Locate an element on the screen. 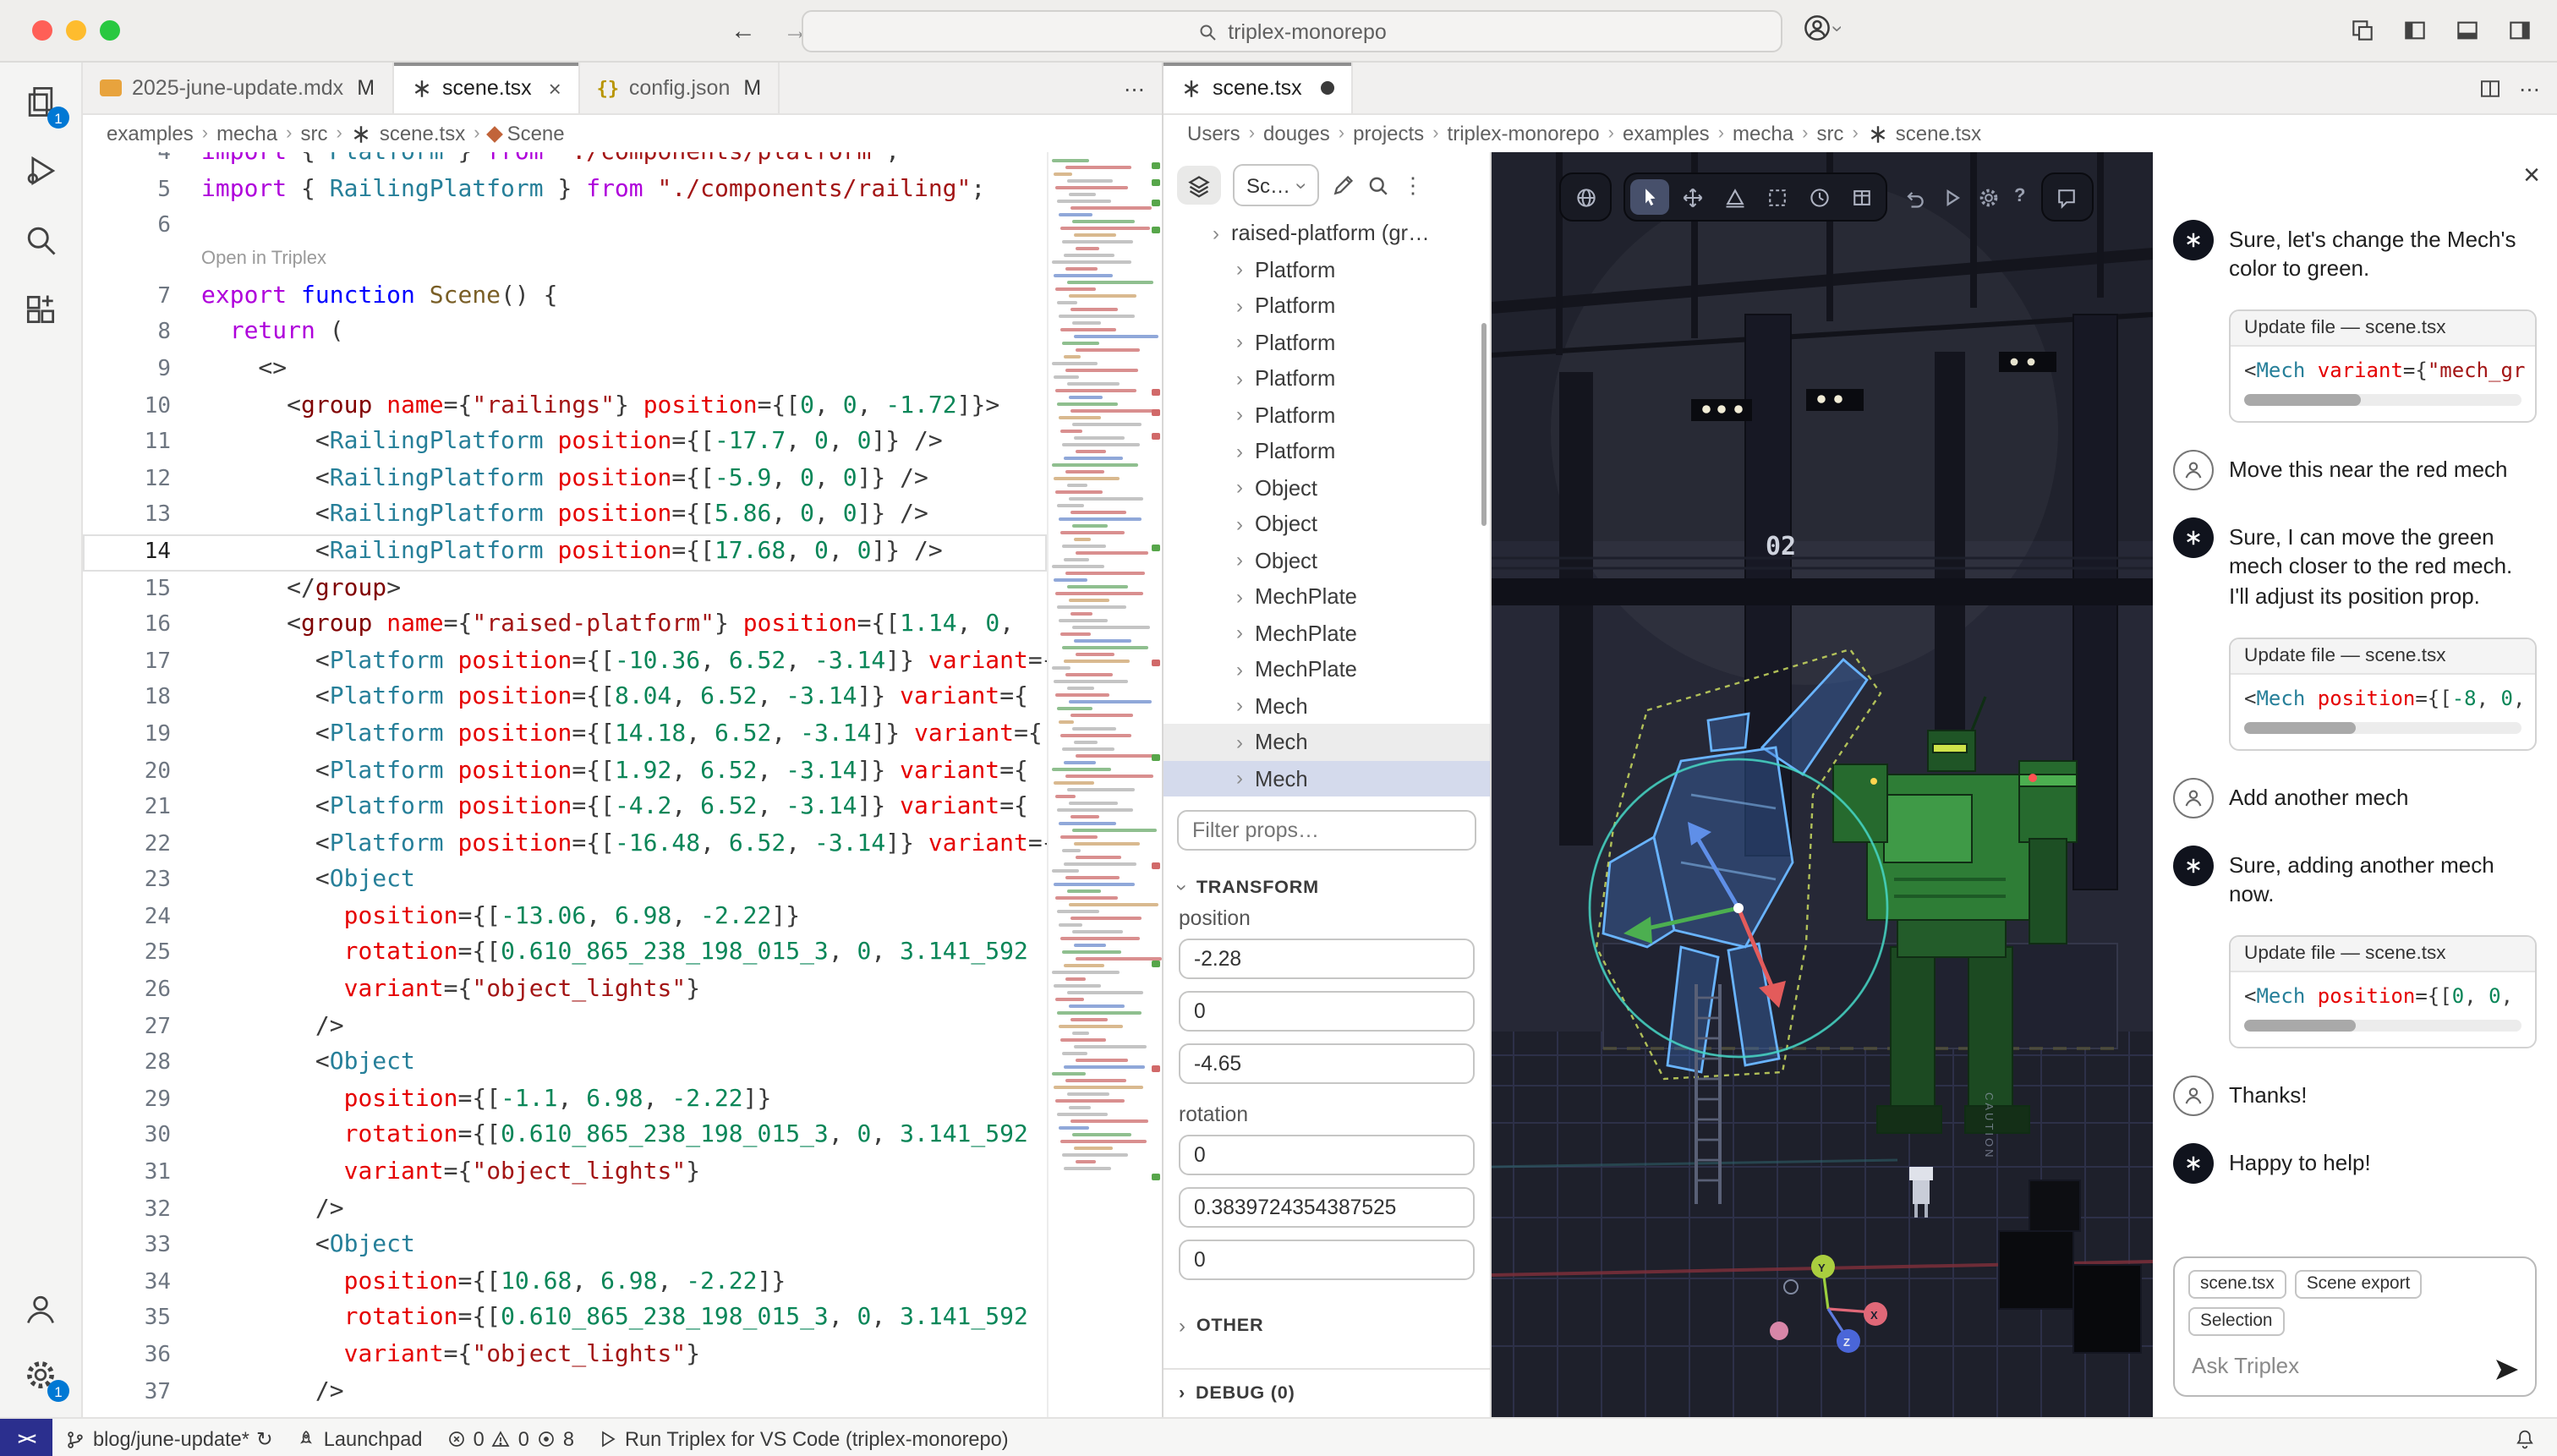 Image resolution: width=2557 pixels, height=1456 pixels. back-icon: ← is located at coordinates (743, 31).